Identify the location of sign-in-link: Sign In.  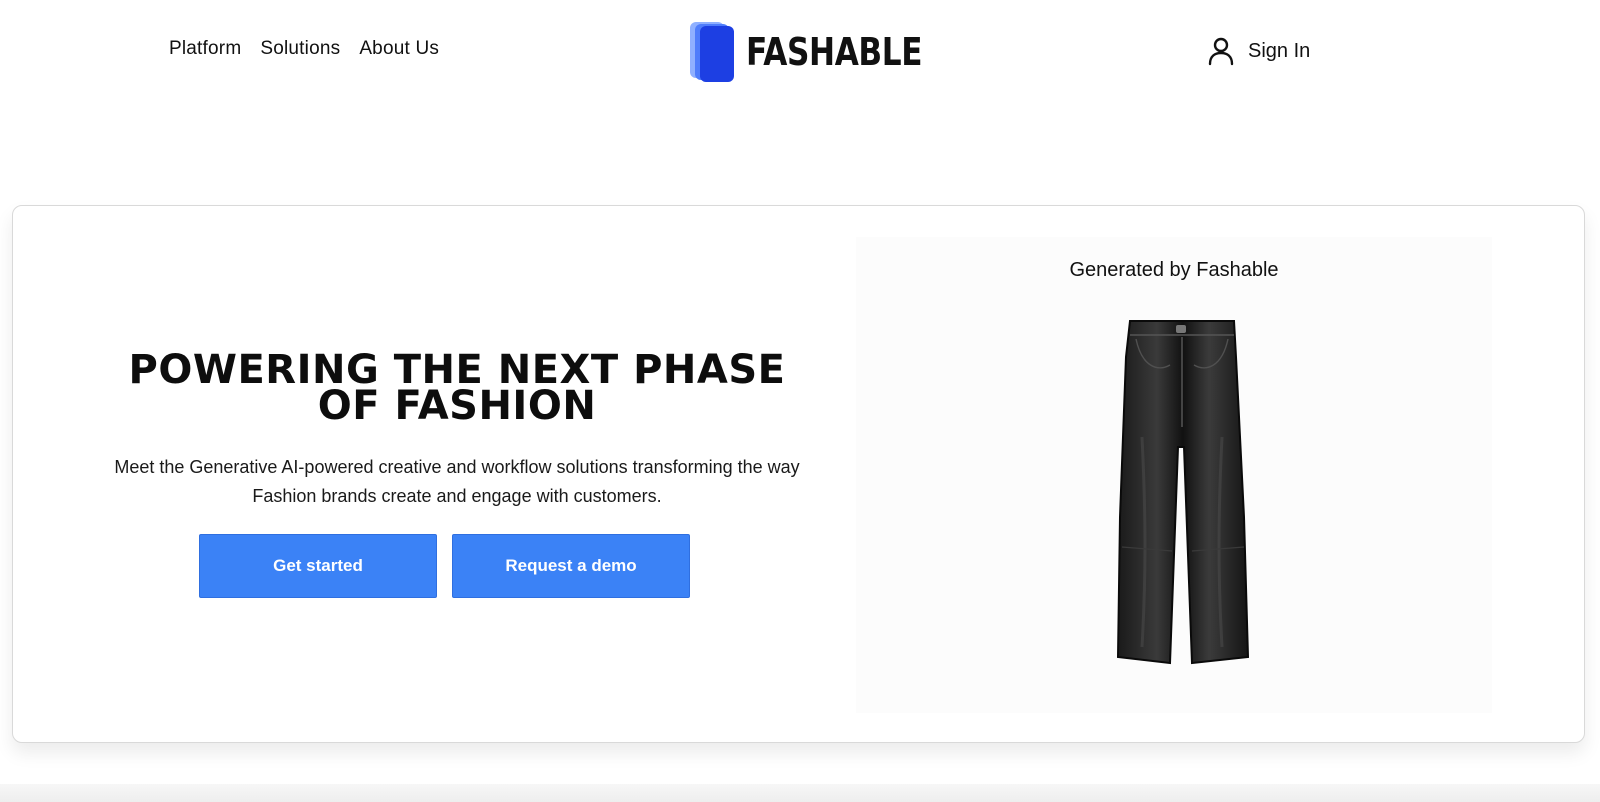
(1259, 51).